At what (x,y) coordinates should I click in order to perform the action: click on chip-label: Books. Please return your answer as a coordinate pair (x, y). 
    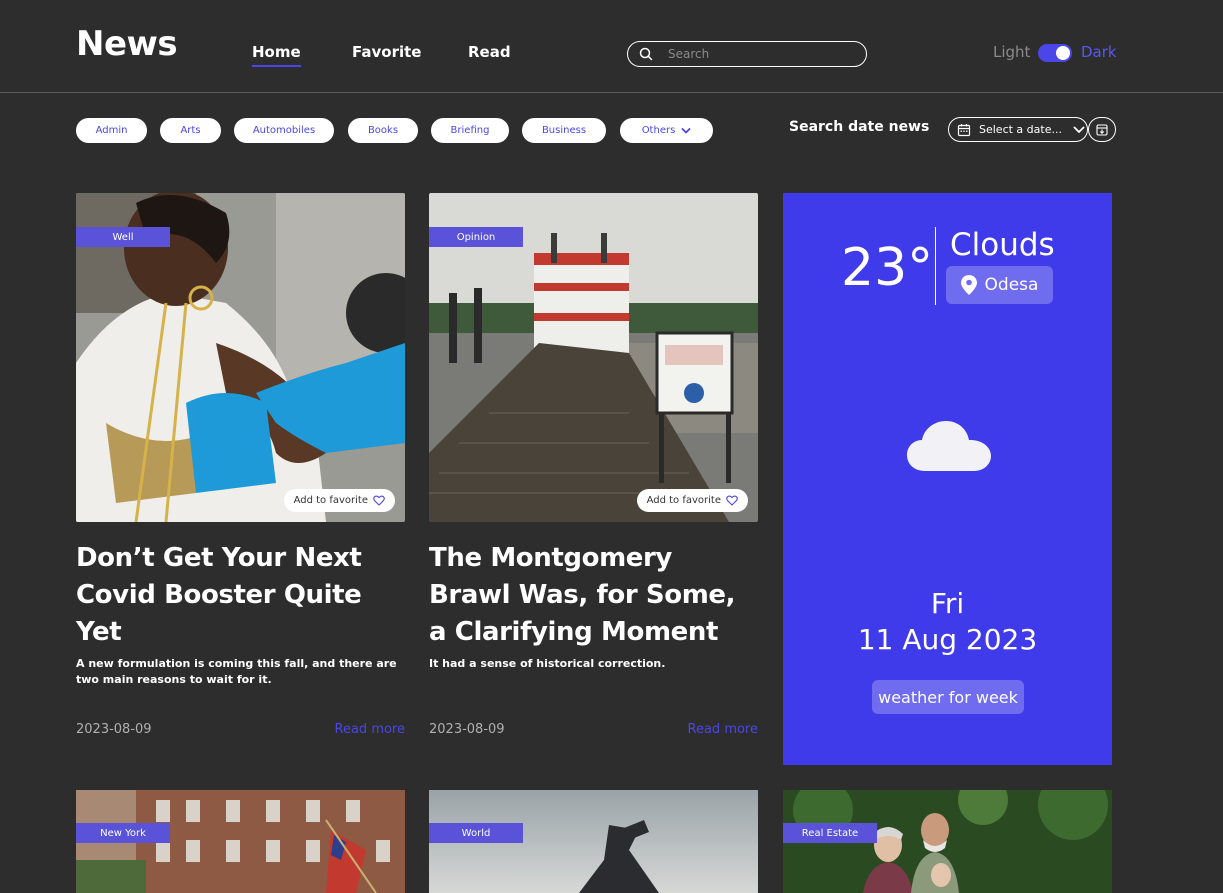
    Looking at the image, I should click on (383, 130).